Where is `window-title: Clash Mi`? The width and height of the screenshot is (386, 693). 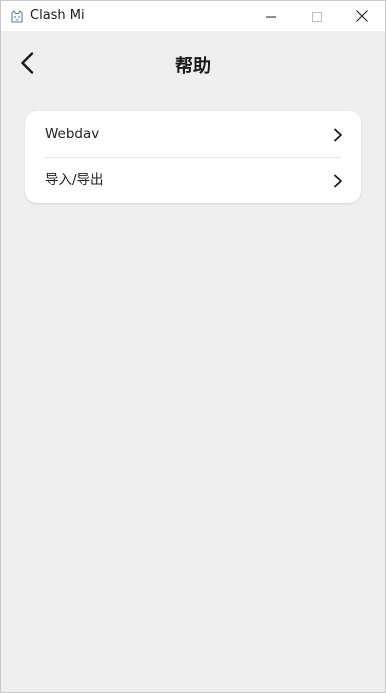 window-title: Clash Mi is located at coordinates (57, 15).